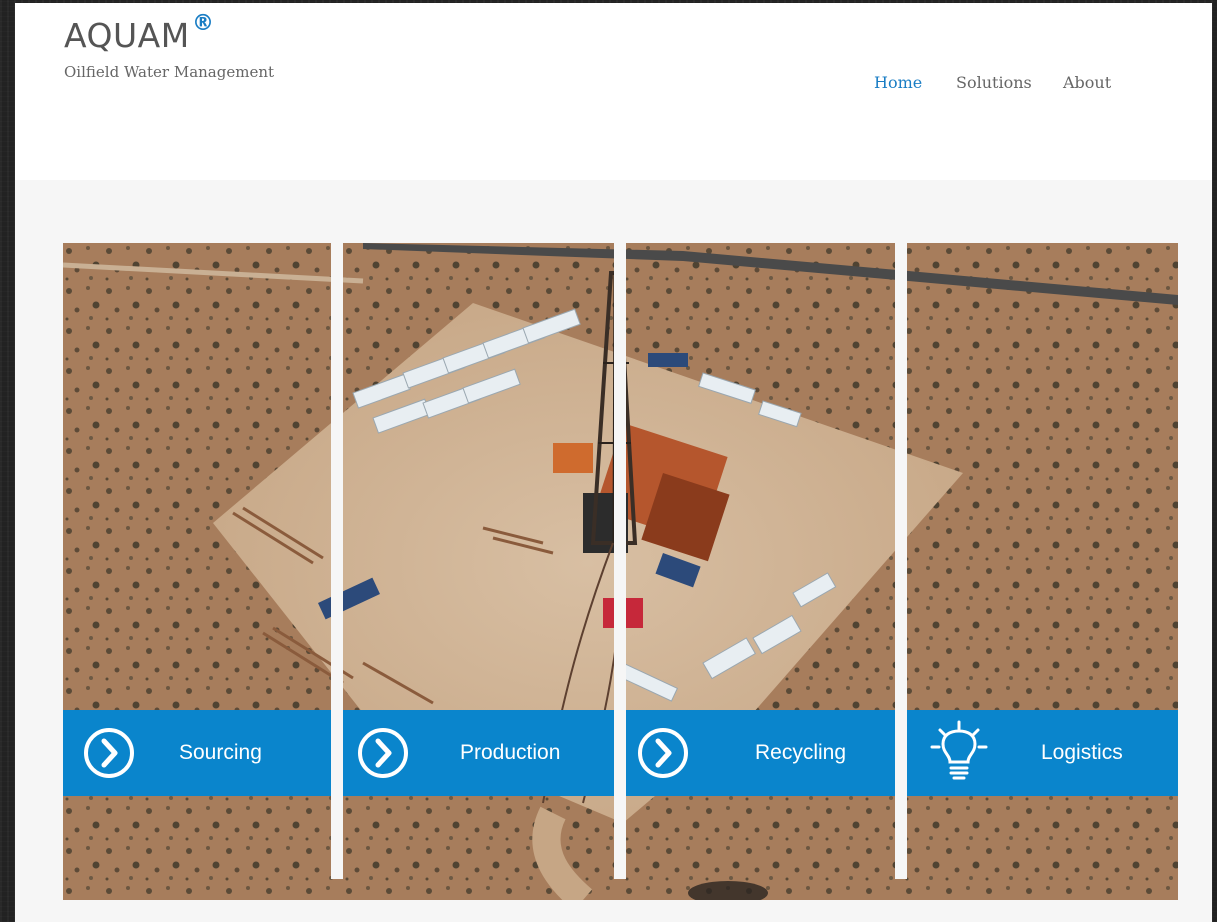  What do you see at coordinates (127, 35) in the screenshot?
I see `brand-name: AQUAM` at bounding box center [127, 35].